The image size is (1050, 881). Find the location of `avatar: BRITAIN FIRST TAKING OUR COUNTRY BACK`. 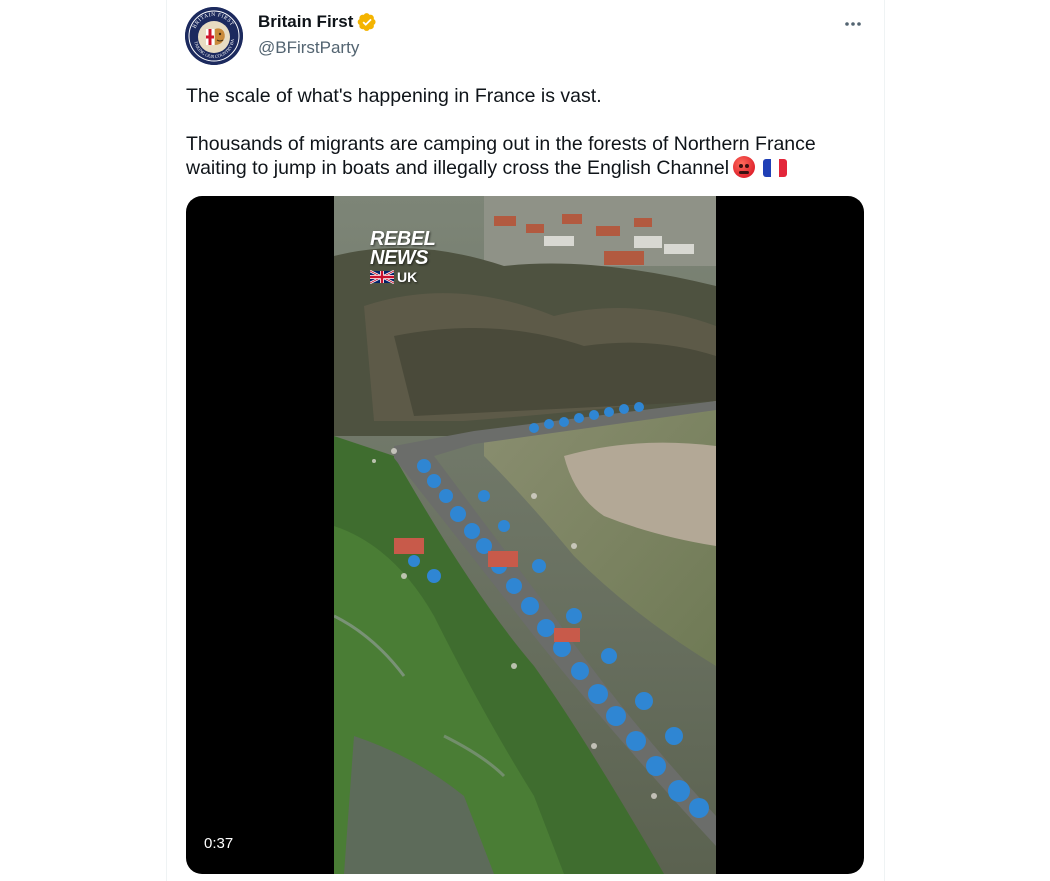

avatar: BRITAIN FIRST TAKING OUR COUNTRY BACK is located at coordinates (214, 36).